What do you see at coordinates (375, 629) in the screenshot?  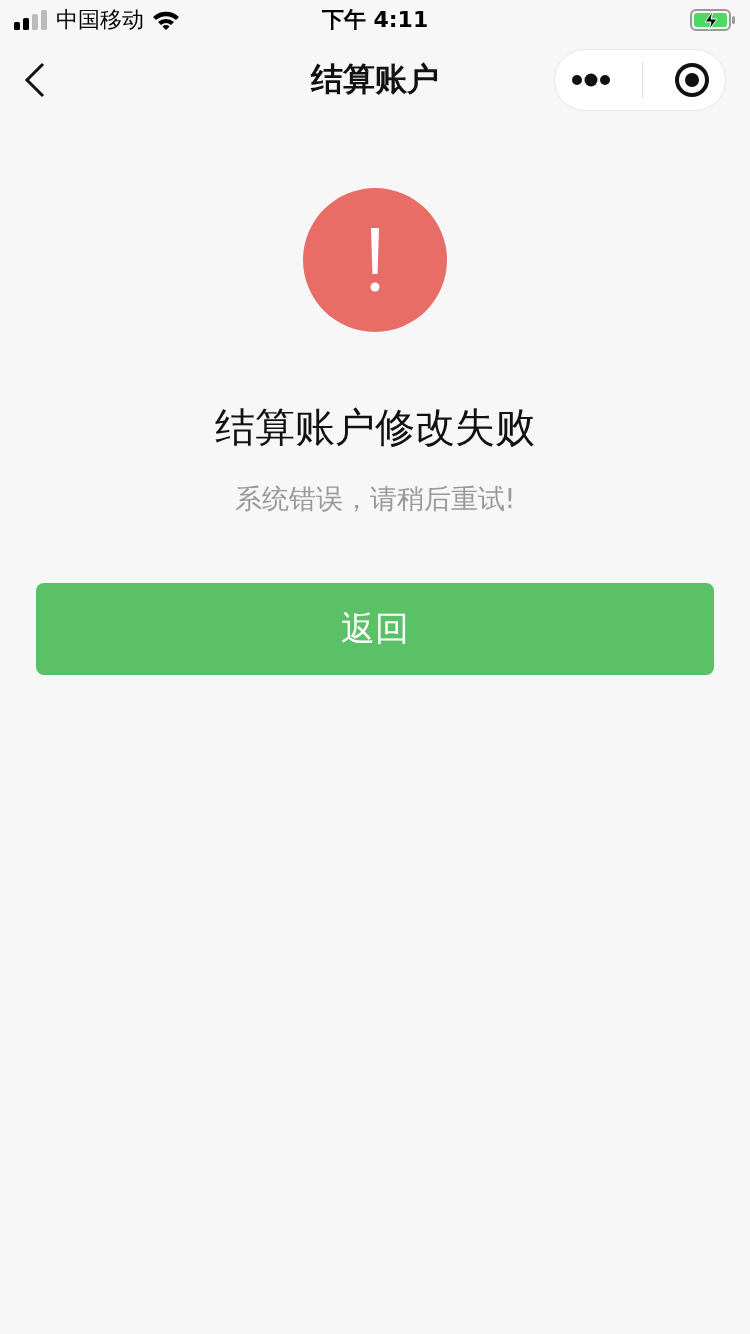 I see `back-button: 返回` at bounding box center [375, 629].